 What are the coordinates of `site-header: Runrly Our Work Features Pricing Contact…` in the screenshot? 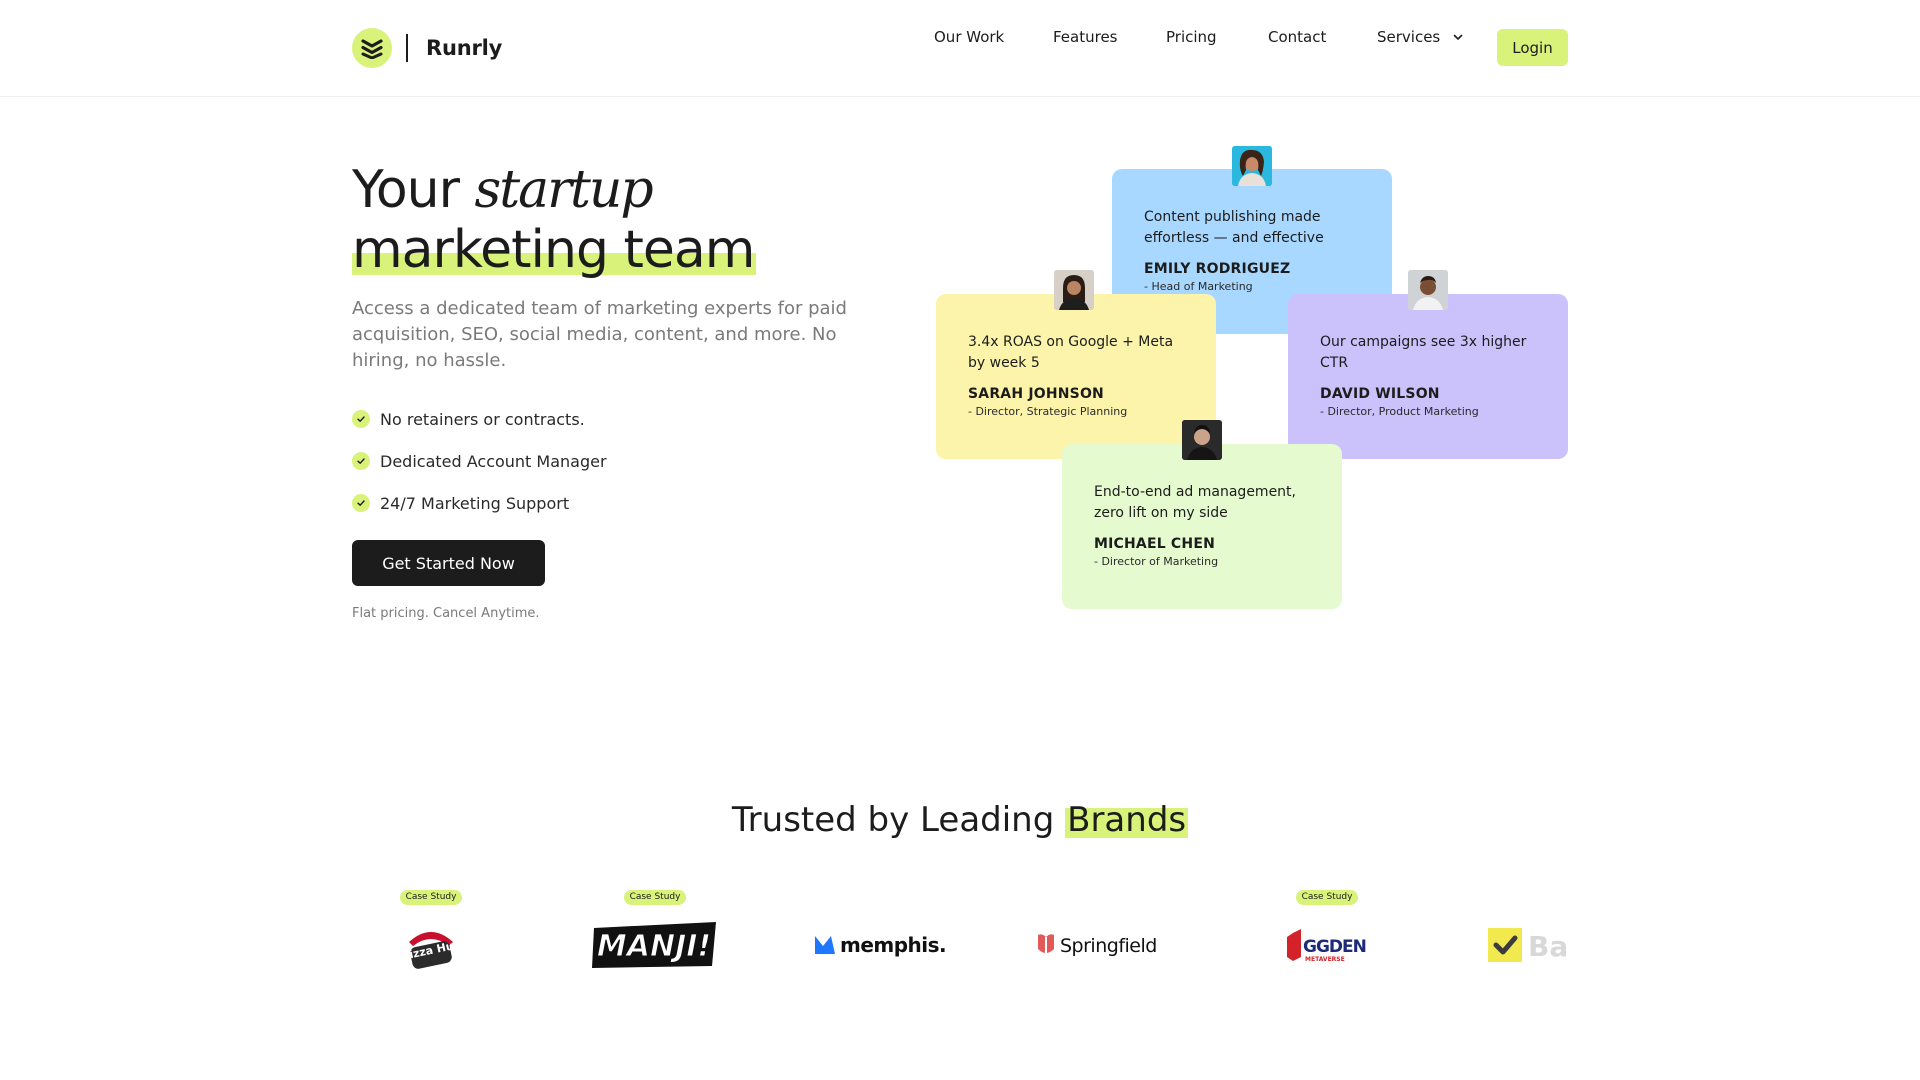 It's located at (960, 48).